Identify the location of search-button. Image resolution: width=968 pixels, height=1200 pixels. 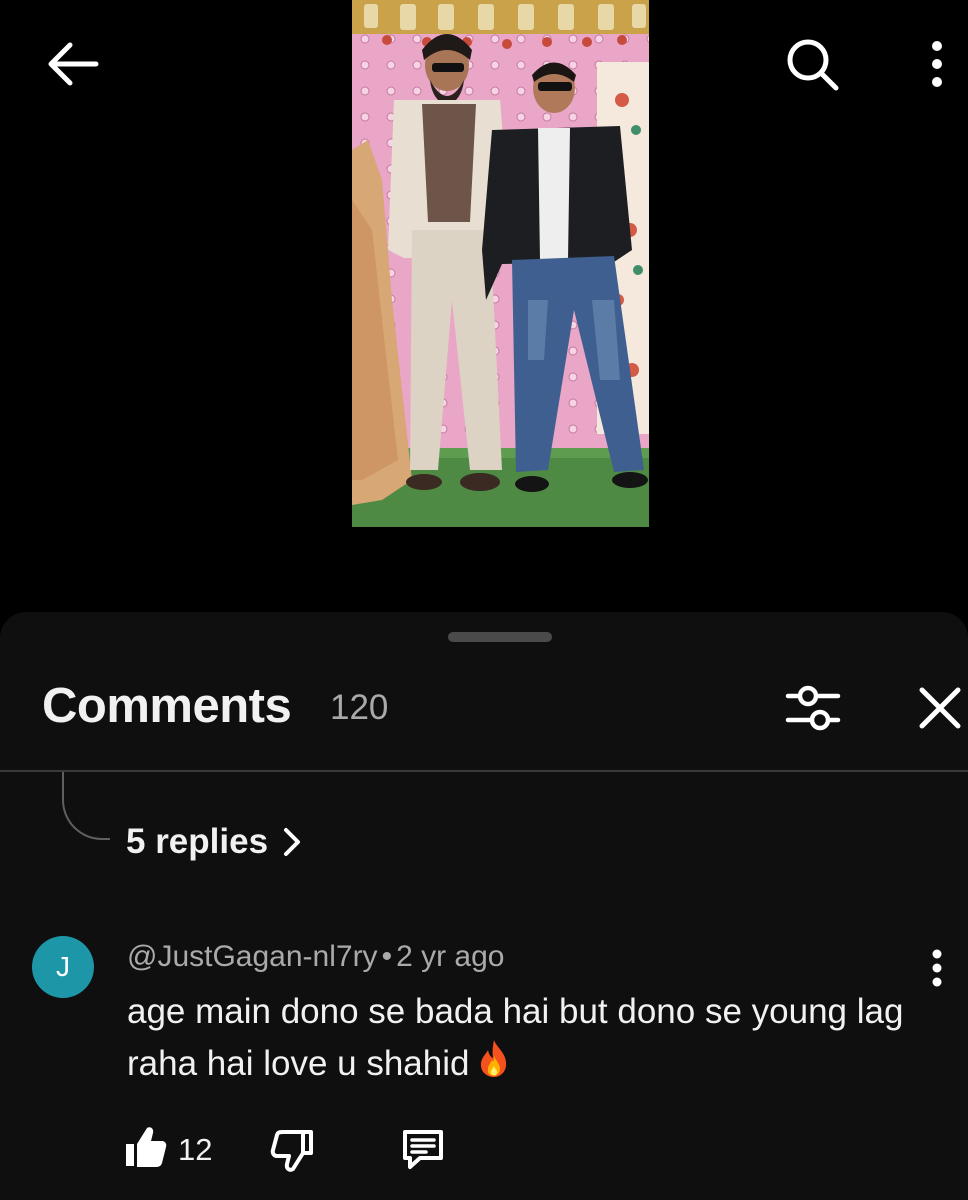
(812, 64).